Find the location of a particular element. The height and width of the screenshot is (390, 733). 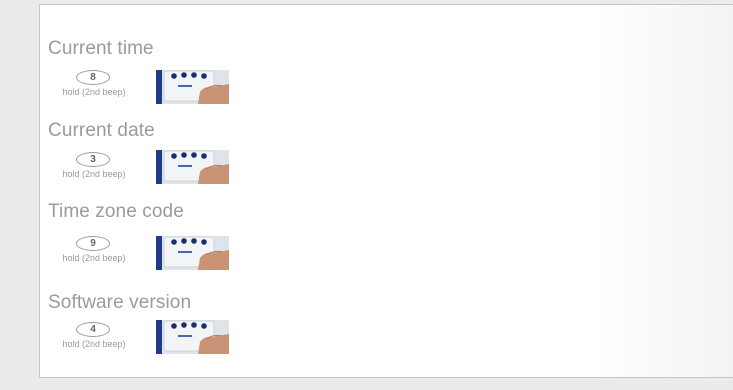

key-button-icon: 3 is located at coordinates (93, 159).